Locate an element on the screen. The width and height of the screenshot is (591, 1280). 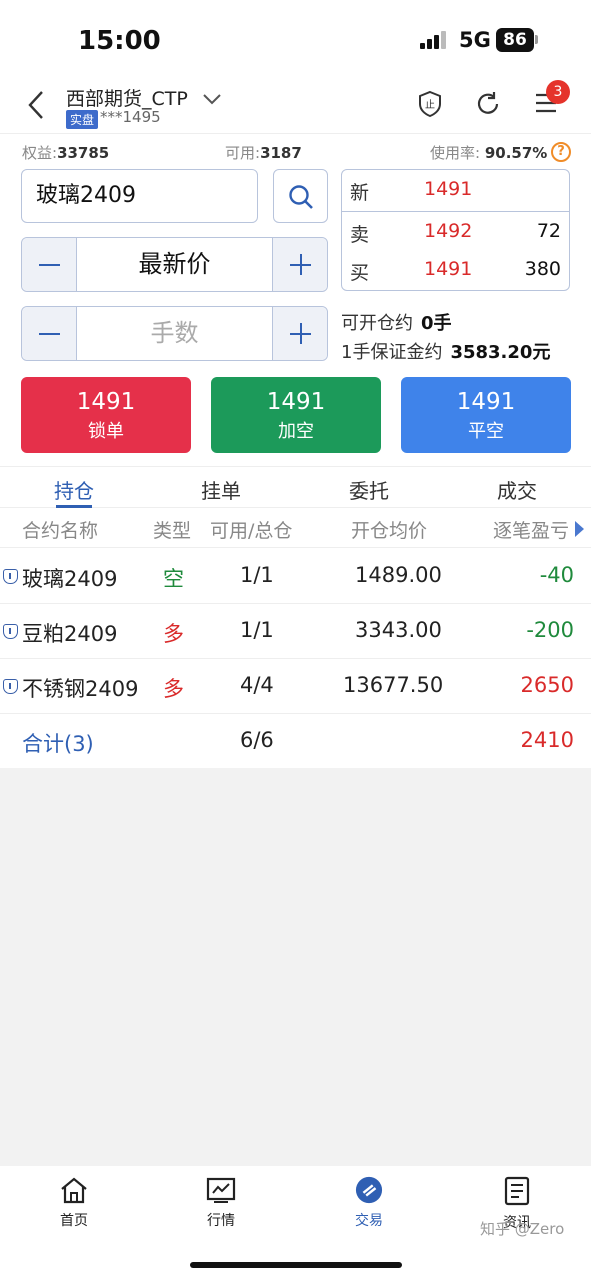
price-minus-button is located at coordinates (49, 264).